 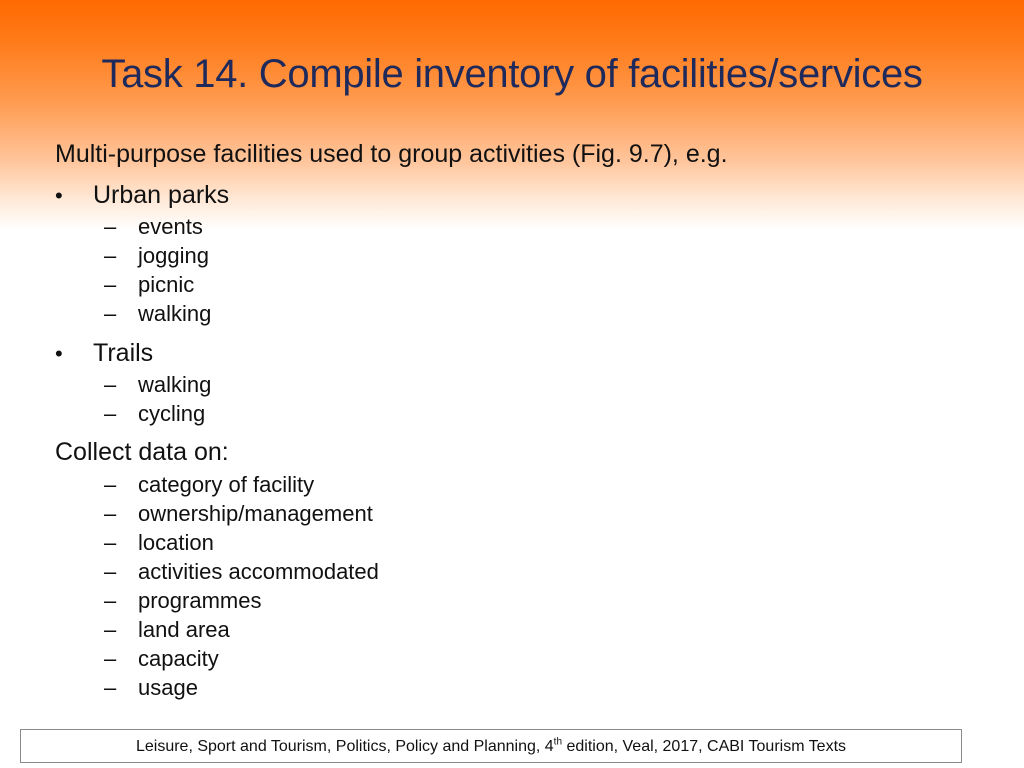 What do you see at coordinates (151, 687) in the screenshot?
I see `list-item: – usage` at bounding box center [151, 687].